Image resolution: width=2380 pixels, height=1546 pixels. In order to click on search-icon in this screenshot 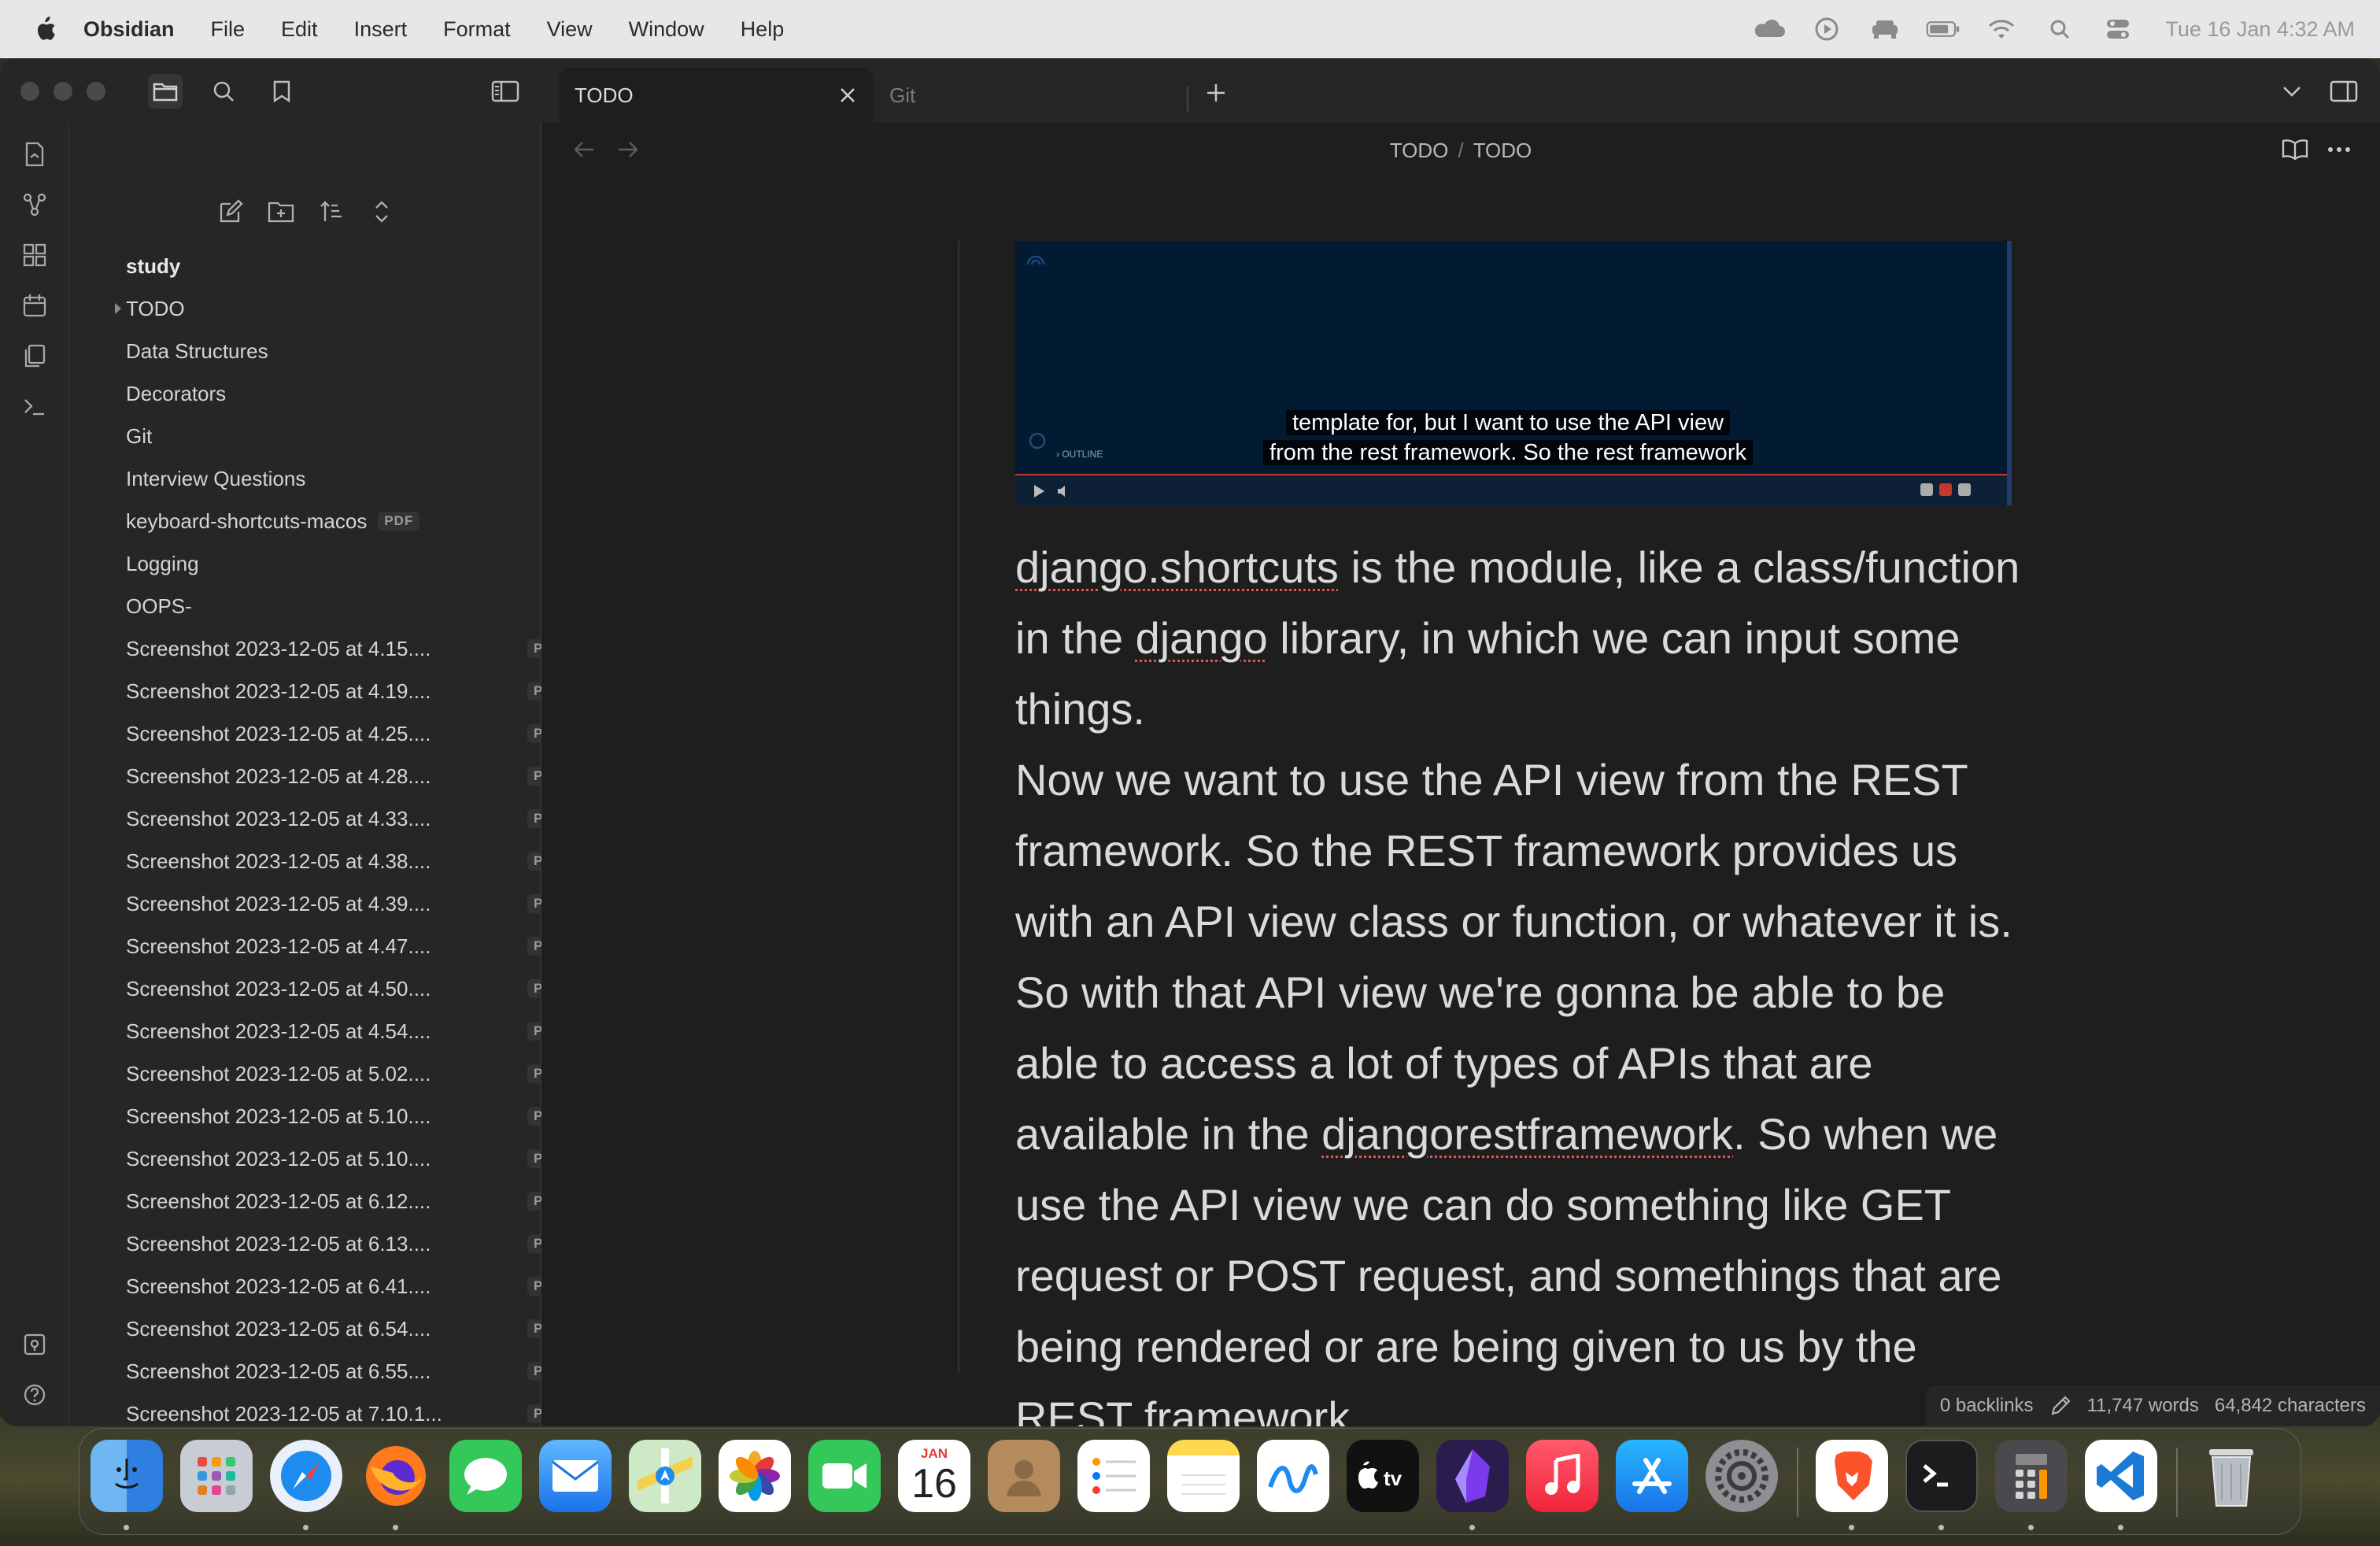, I will do `click(2059, 29)`.